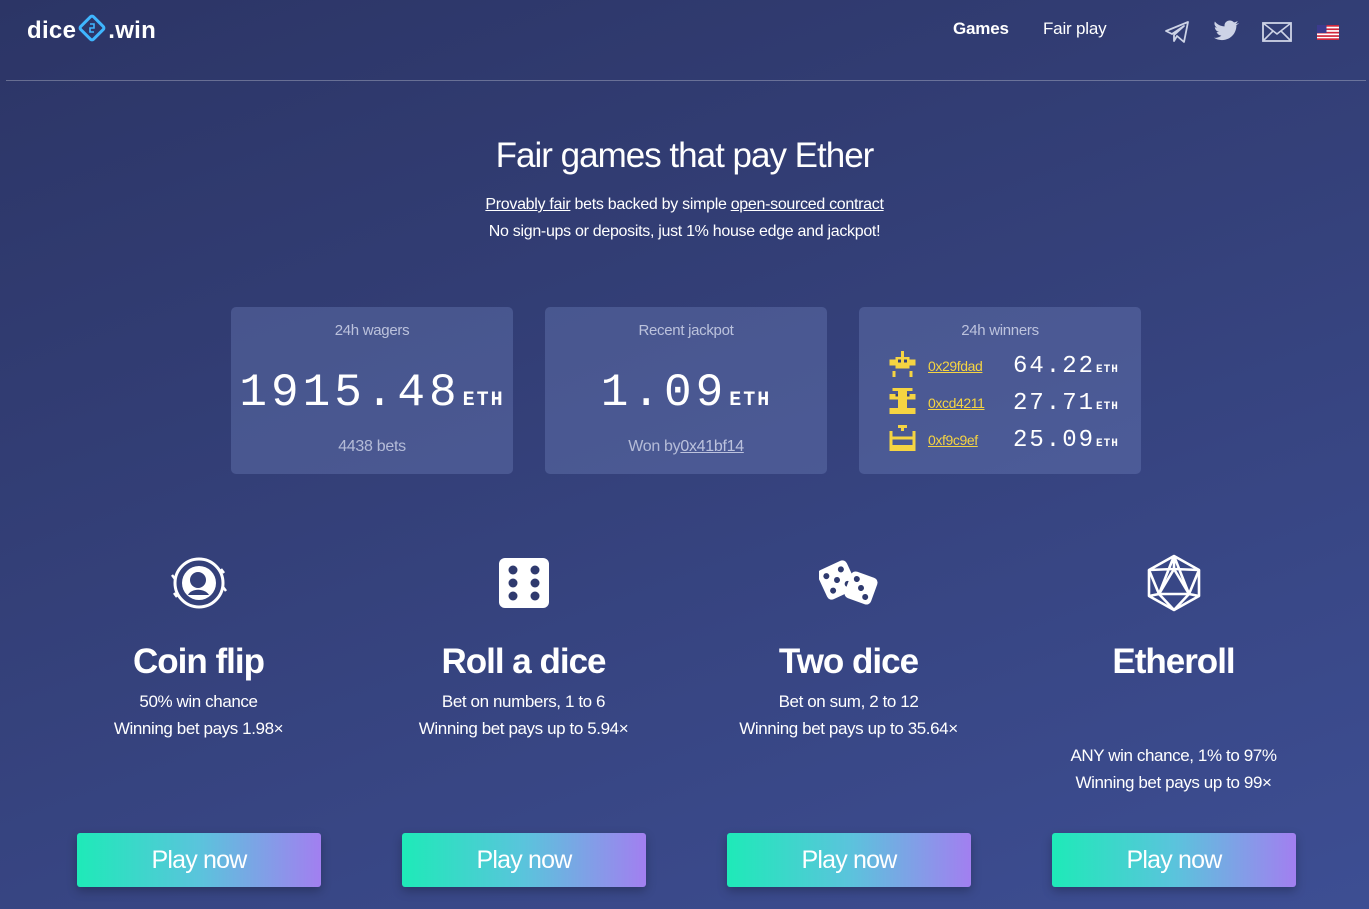 This screenshot has width=1369, height=909. I want to click on wagers-card: 24h wagers 1915.48 ETH 4438 bets, so click(372, 390).